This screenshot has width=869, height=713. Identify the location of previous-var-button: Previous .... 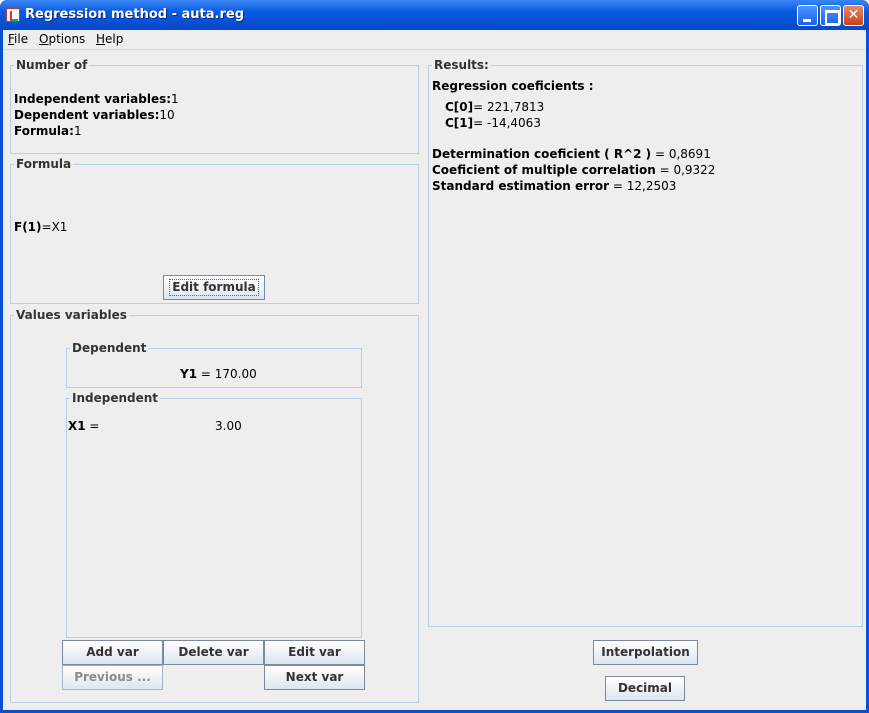
(112, 677).